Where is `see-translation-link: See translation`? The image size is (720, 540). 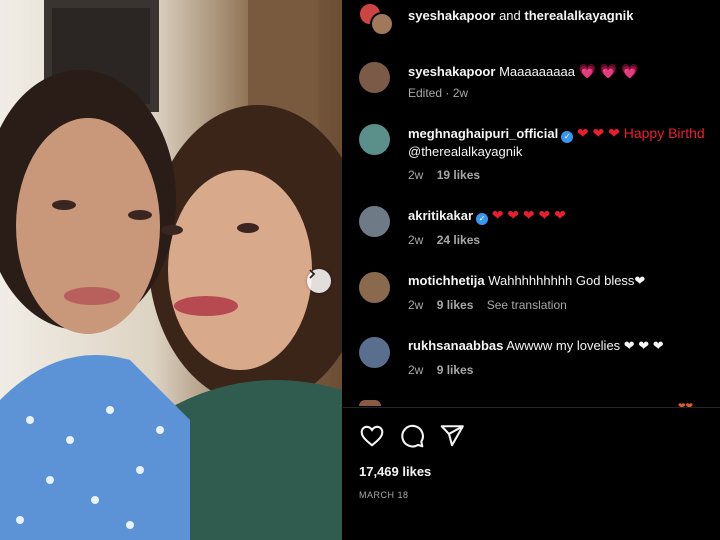 see-translation-link: See translation is located at coordinates (527, 305).